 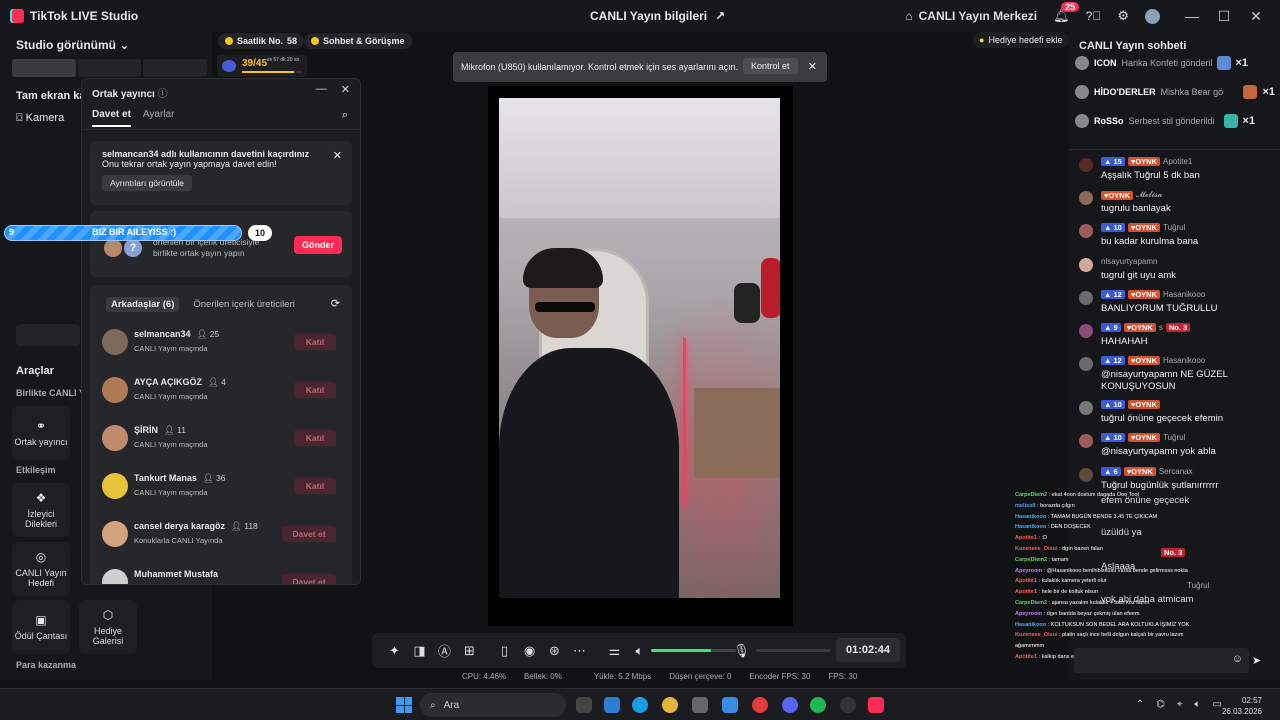 I want to click on mic-slider, so click(x=793, y=650).